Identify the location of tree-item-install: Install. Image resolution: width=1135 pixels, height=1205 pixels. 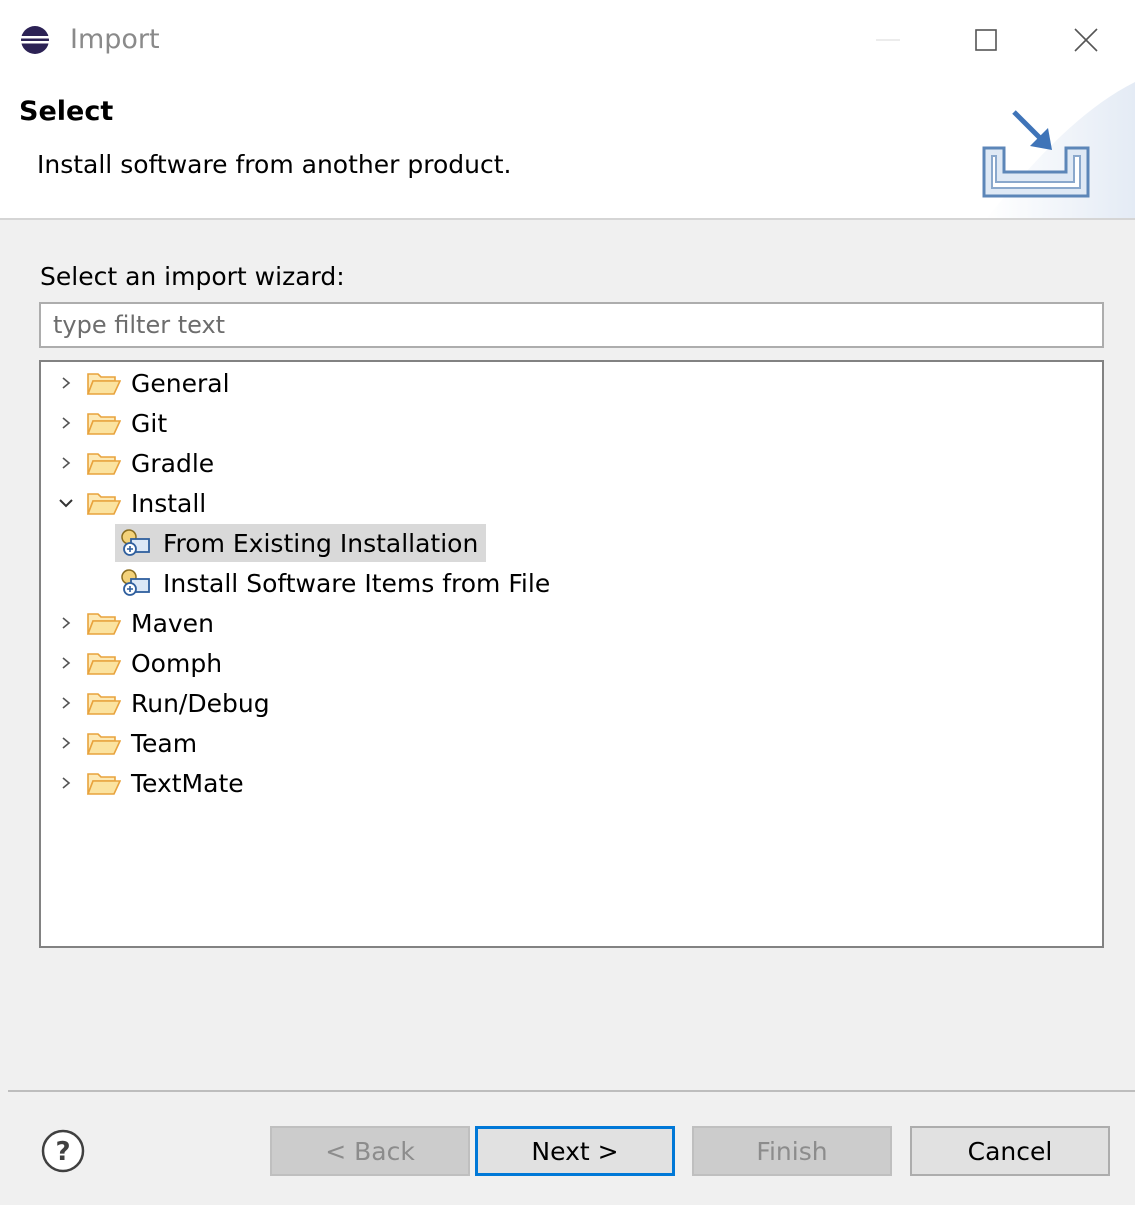
(129, 503).